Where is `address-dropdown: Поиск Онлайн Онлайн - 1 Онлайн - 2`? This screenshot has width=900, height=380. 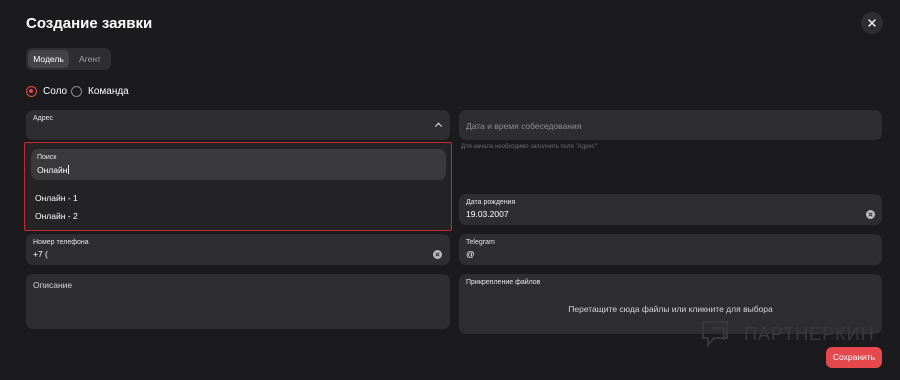 address-dropdown: Поиск Онлайн Онлайн - 1 Онлайн - 2 is located at coordinates (238, 186).